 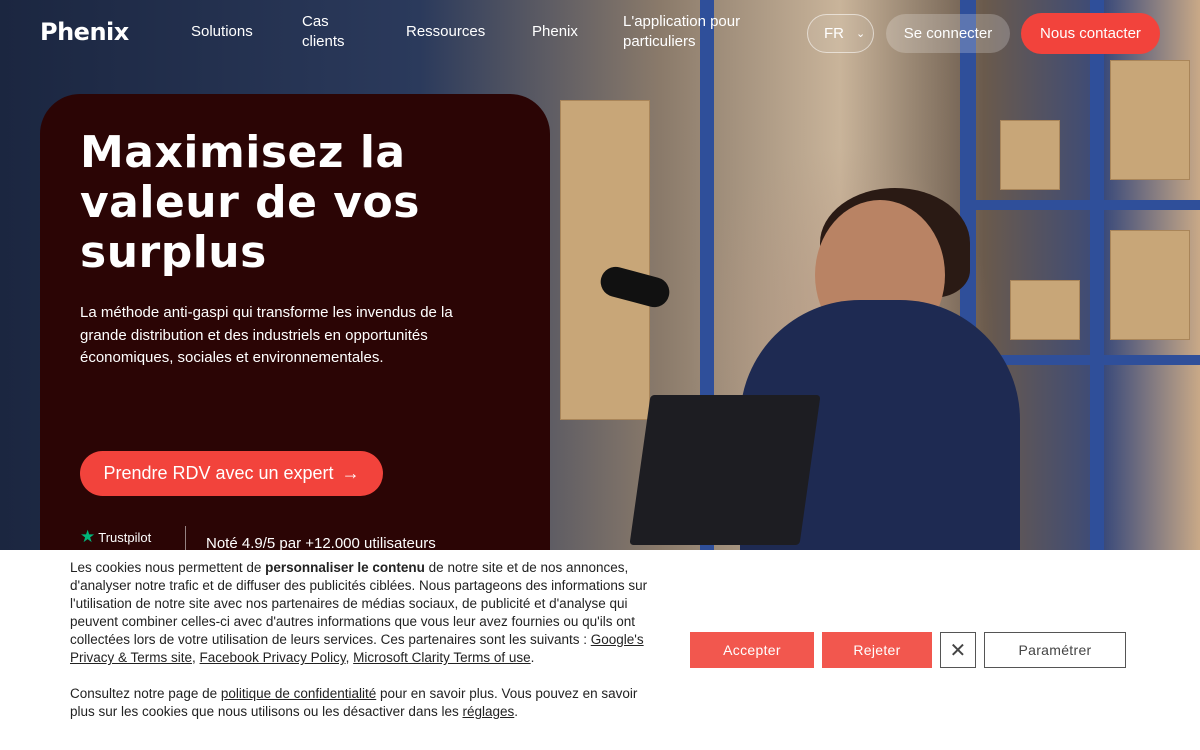 What do you see at coordinates (298, 693) in the screenshot?
I see `privacy-policy-link: politique de confidentialité` at bounding box center [298, 693].